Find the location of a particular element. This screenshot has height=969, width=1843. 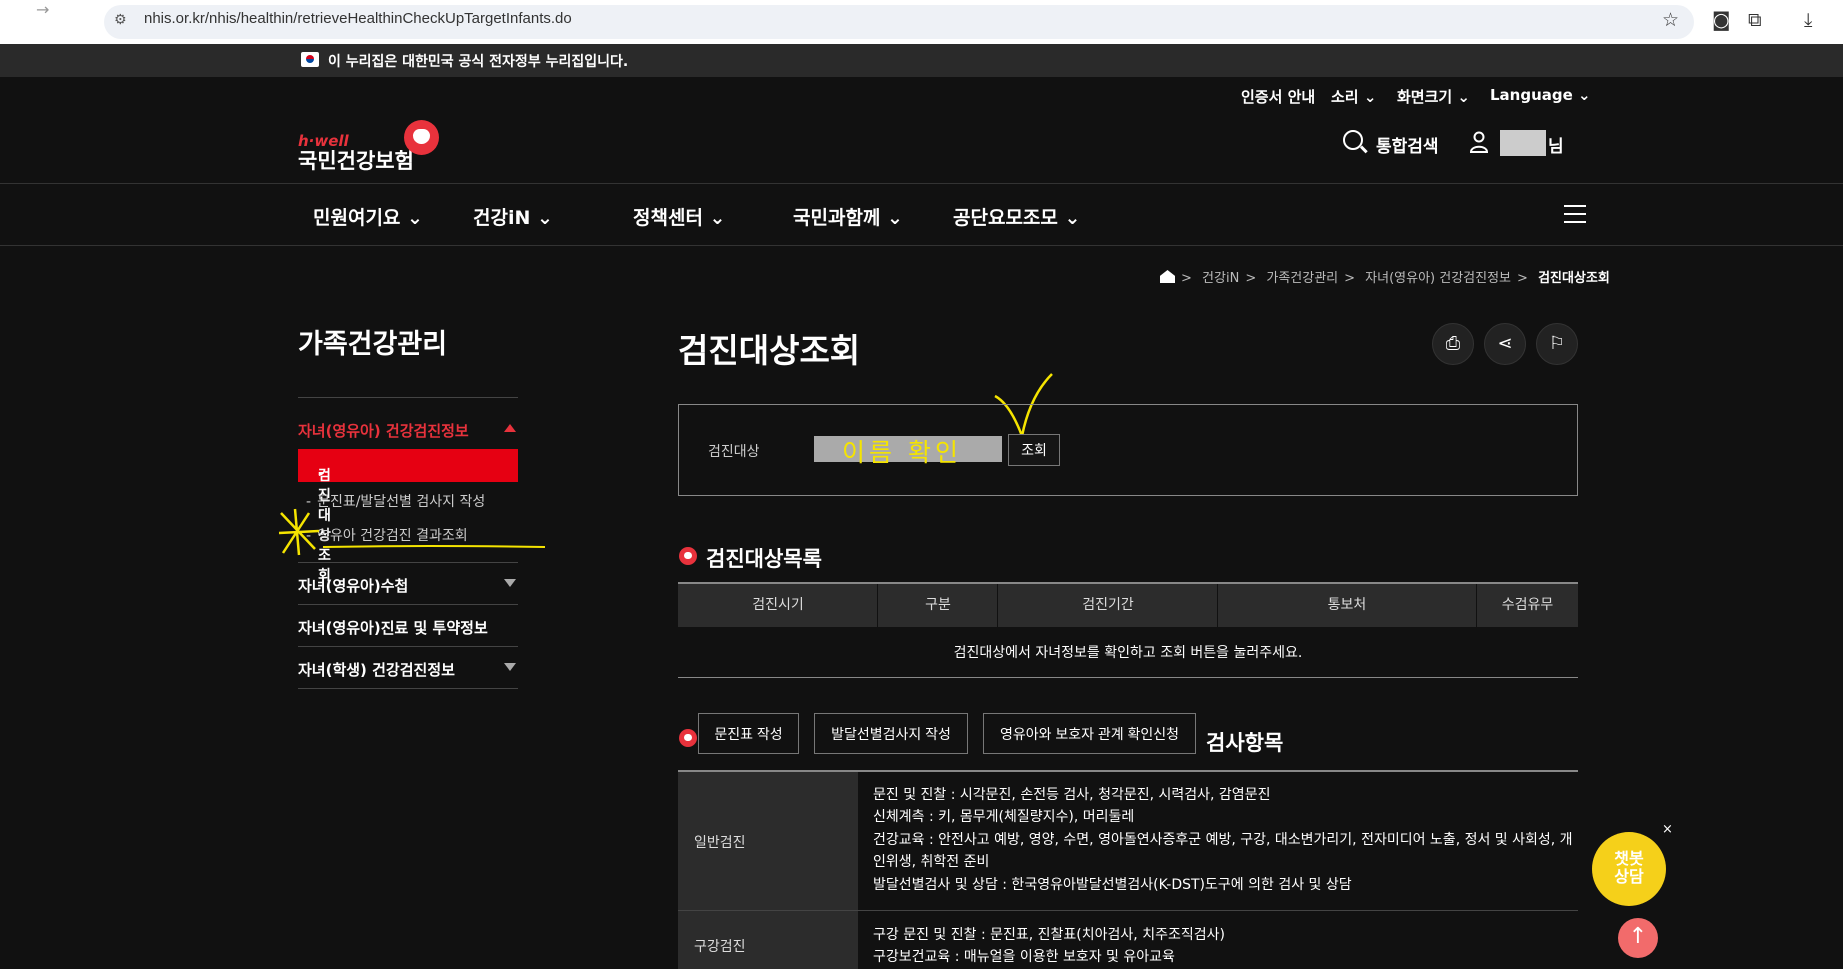

item-detail-line: 문진 및 진찰 : 시각문진, 손전등 검사, 청각문진, 시력검사, 감염문진 is located at coordinates (1072, 795).